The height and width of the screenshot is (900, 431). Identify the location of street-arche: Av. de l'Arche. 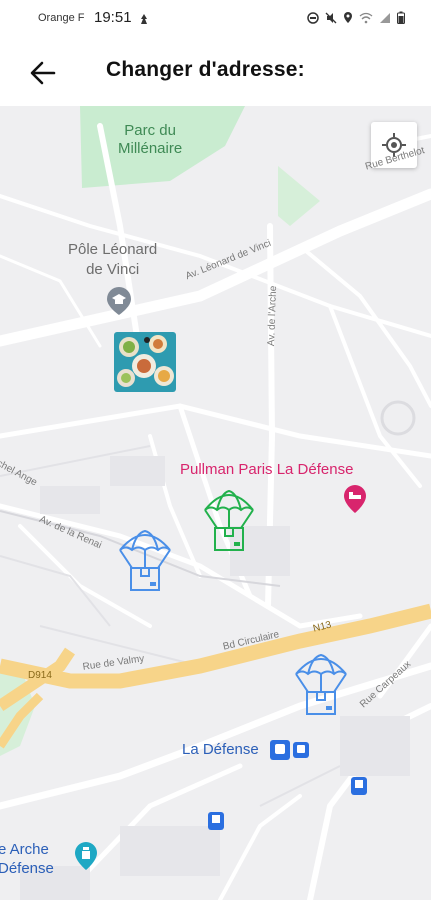
(273, 316).